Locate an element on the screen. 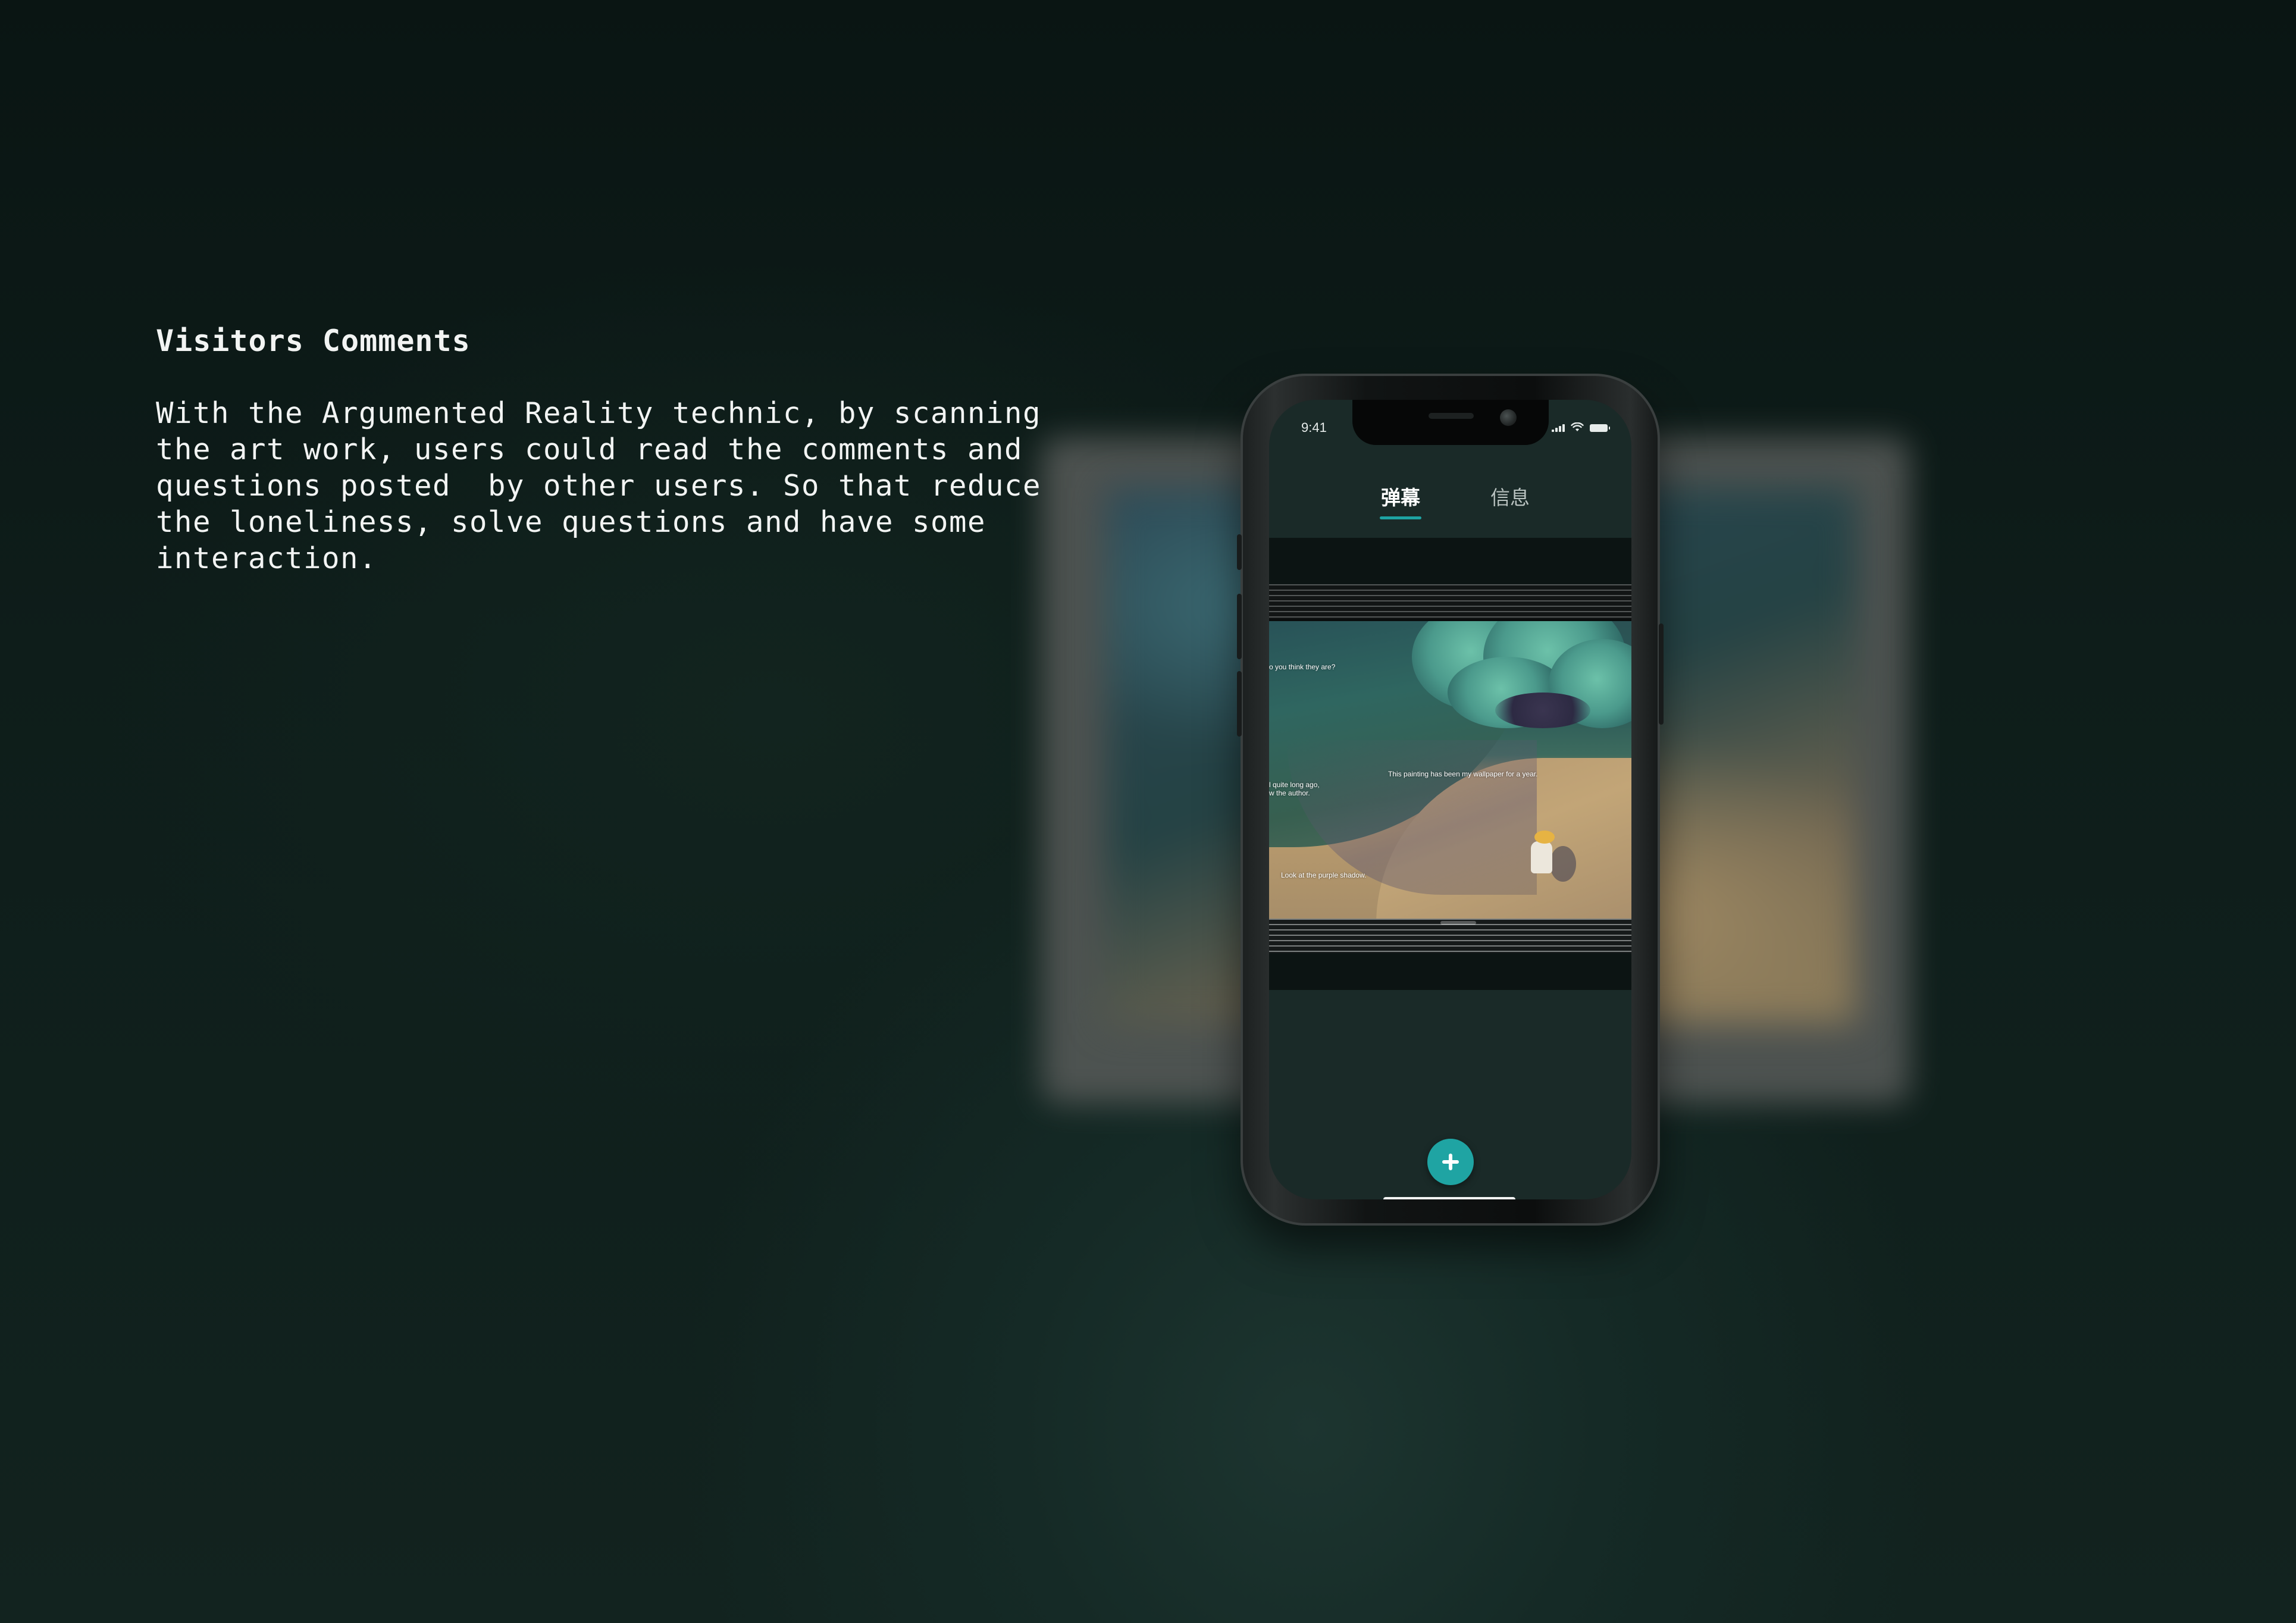 Image resolution: width=2296 pixels, height=1623 pixels. ar-comment: Look at the purple shadow. is located at coordinates (1324, 875).